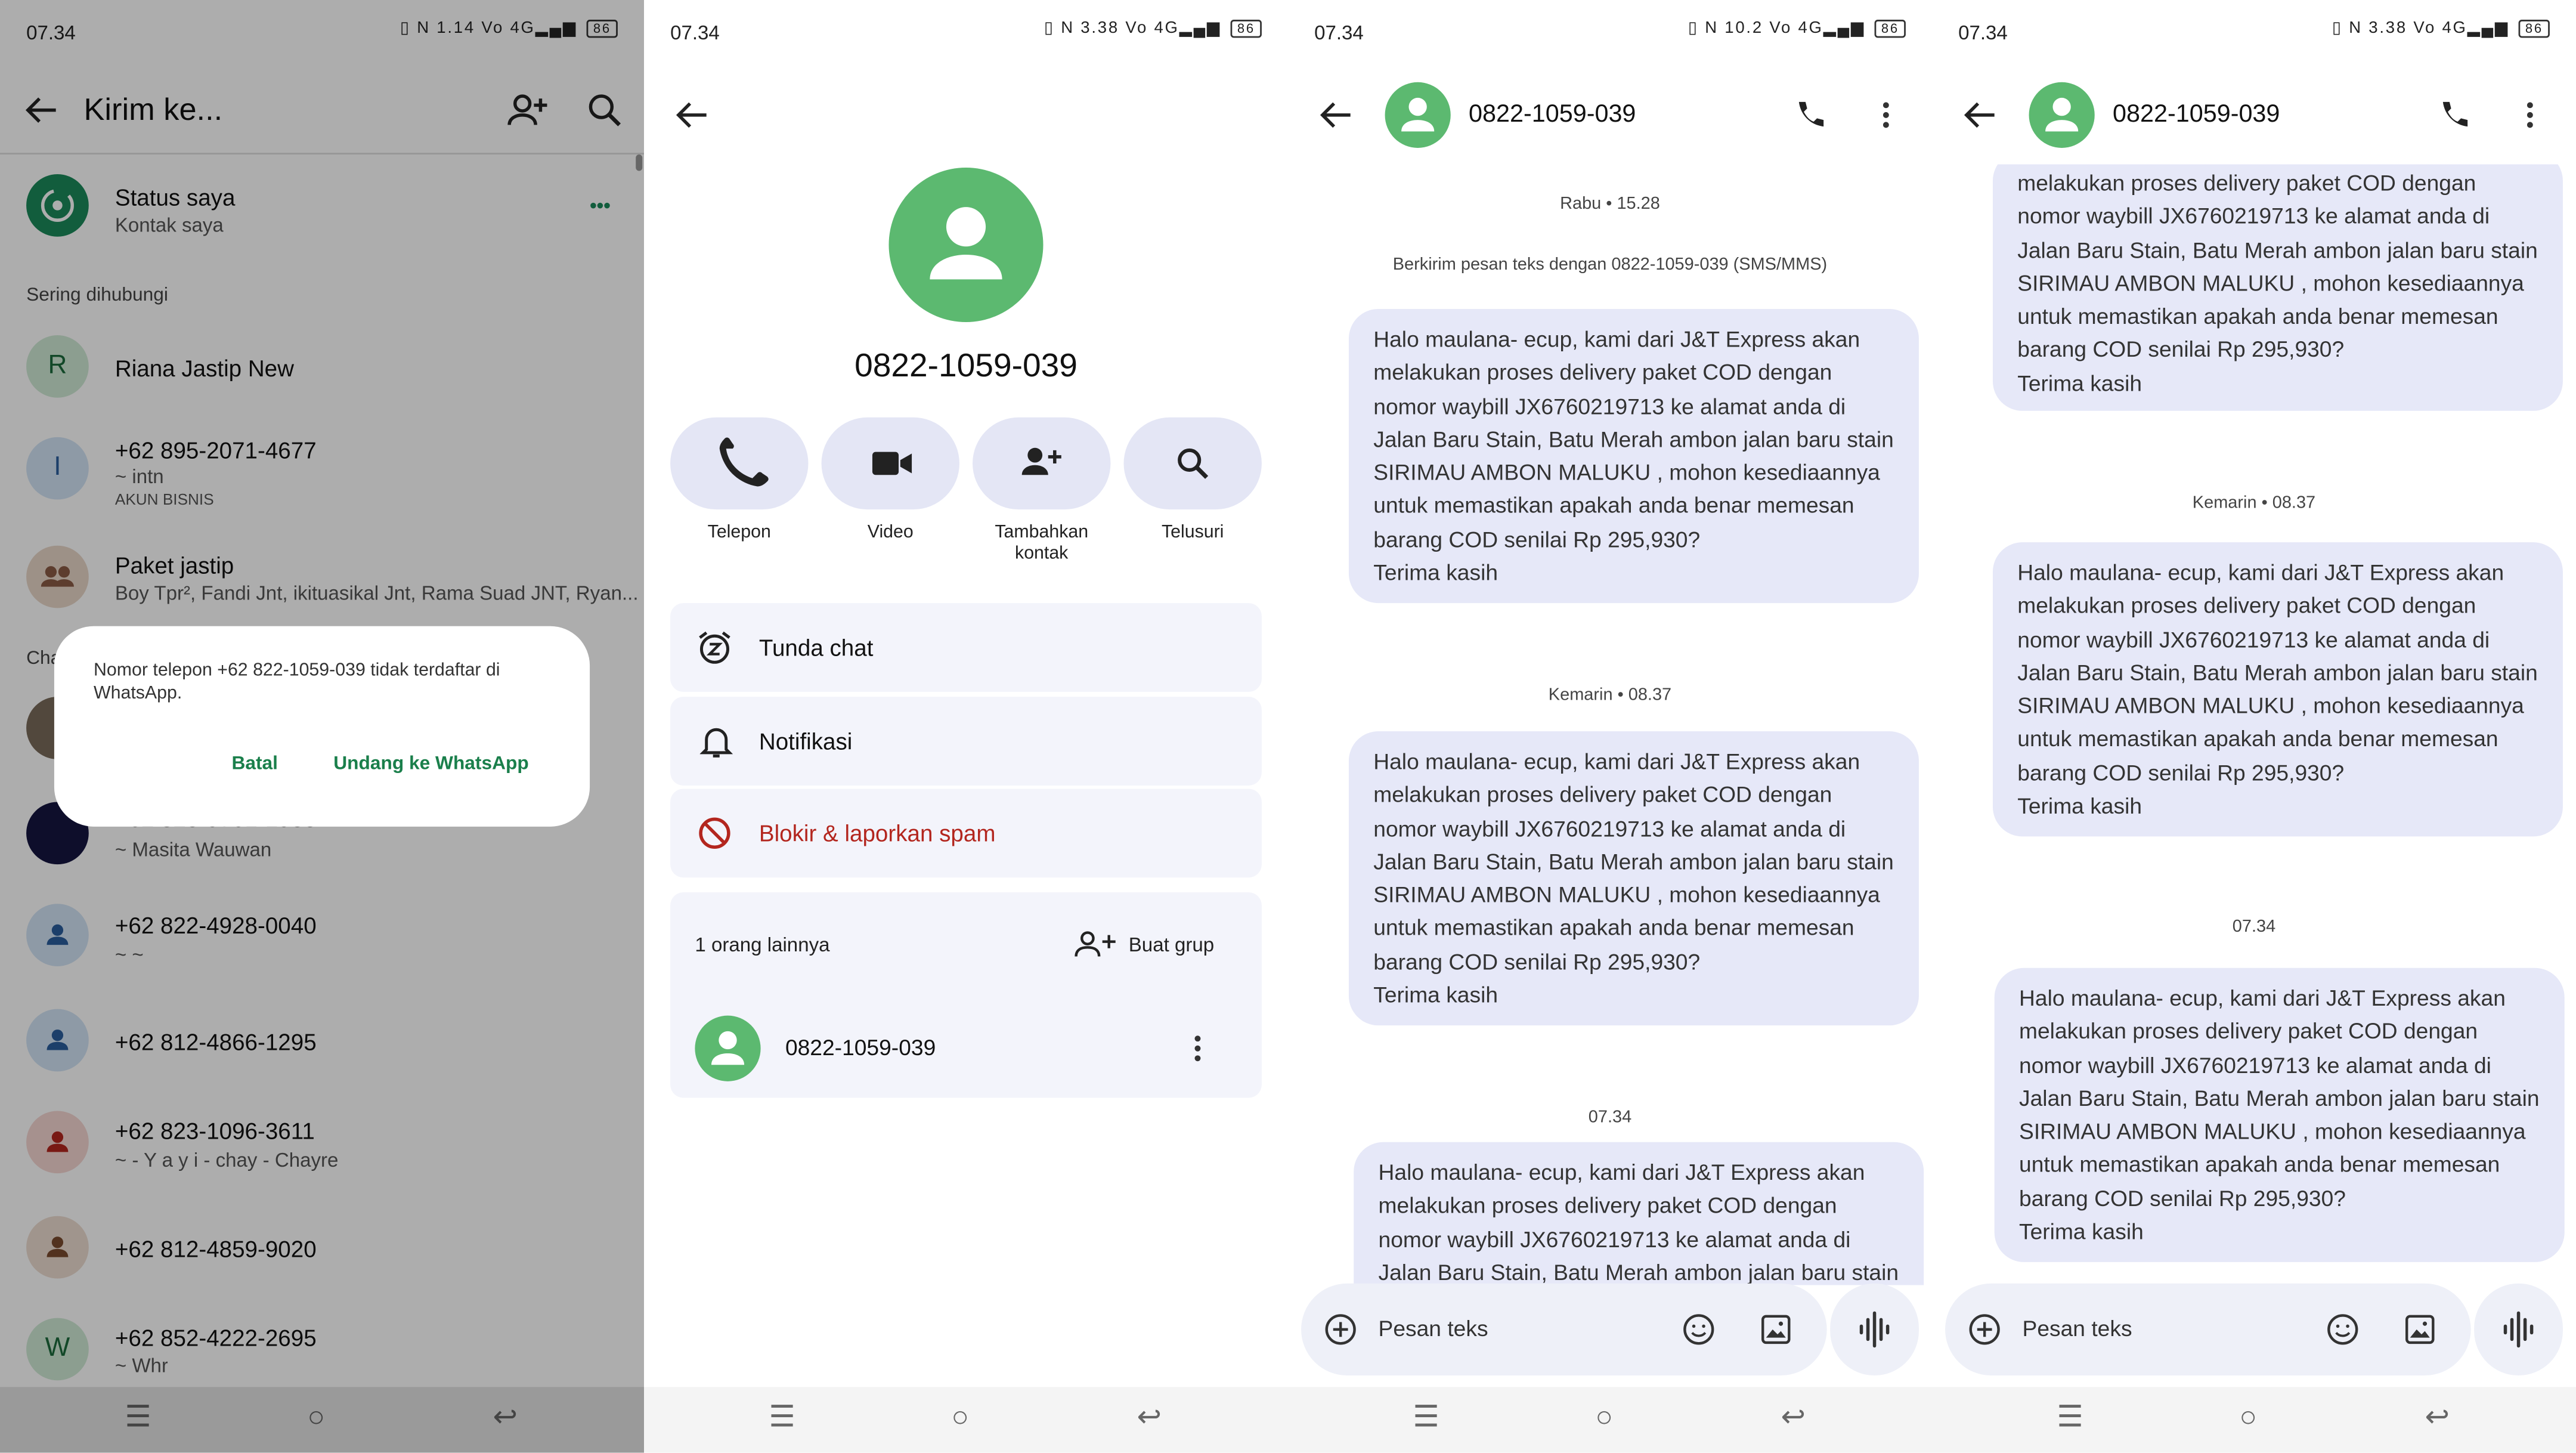 The width and height of the screenshot is (2576, 1453). Describe the element at coordinates (966, 648) in the screenshot. I see `snooze-chat-item: Tunda chat` at that location.